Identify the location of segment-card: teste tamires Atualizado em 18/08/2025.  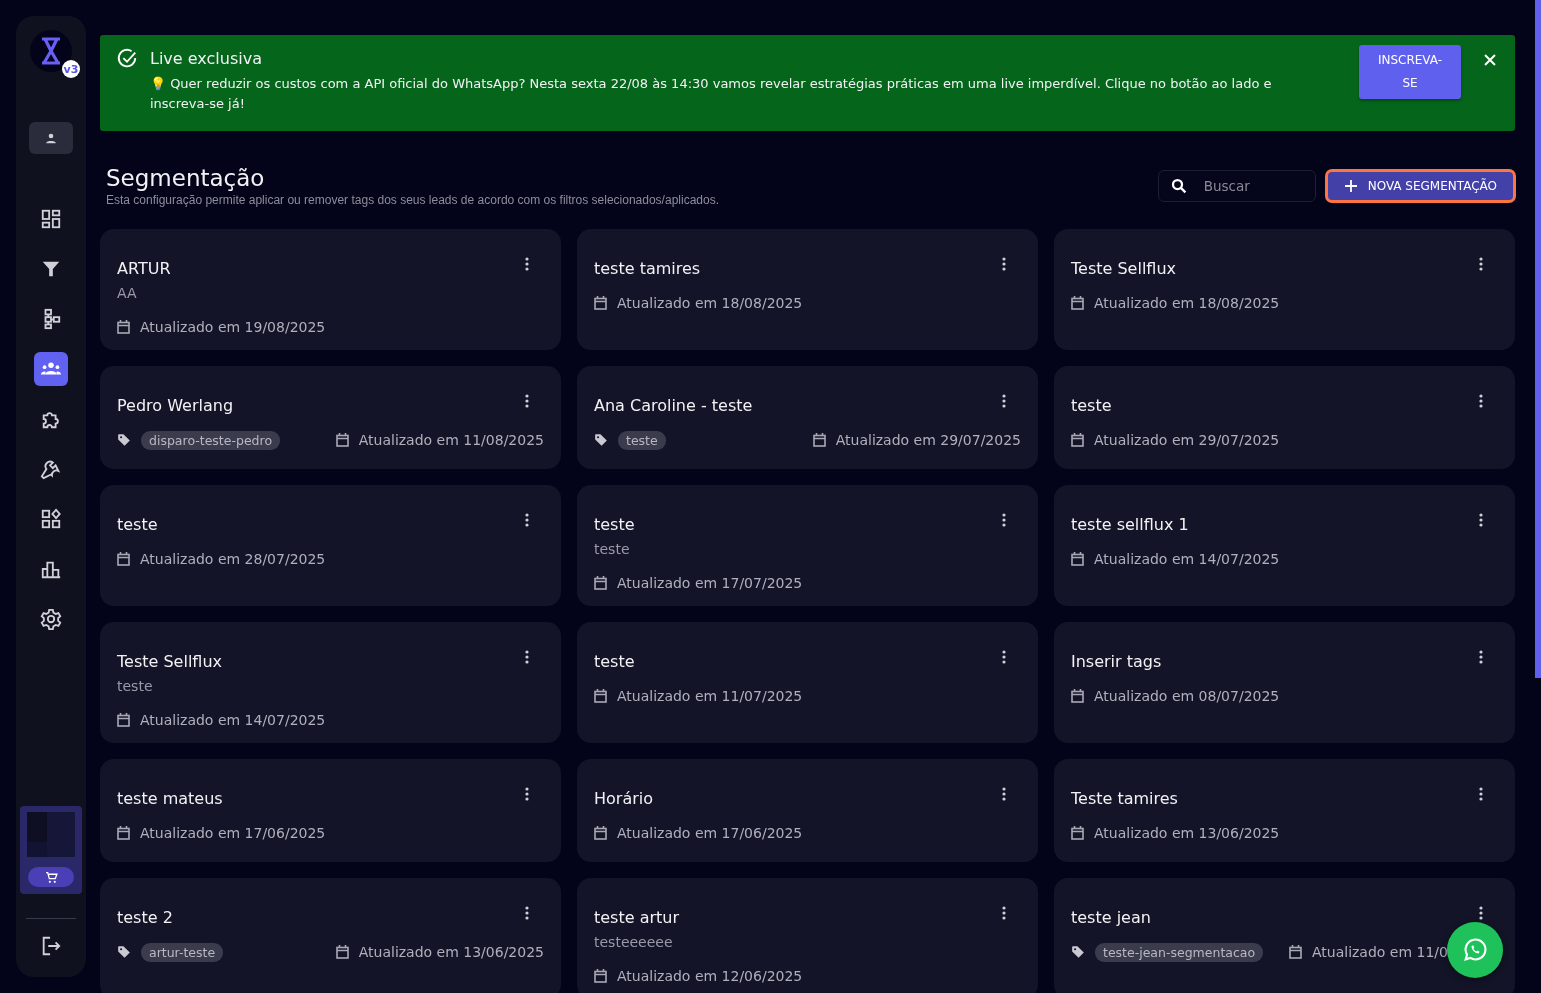
(807, 289).